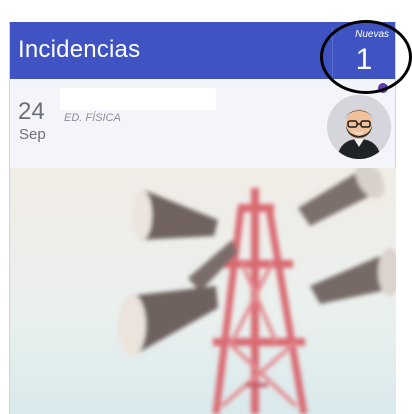 This screenshot has width=412, height=414. Describe the element at coordinates (359, 127) in the screenshot. I see `bearded-man-avatar-icon` at that location.